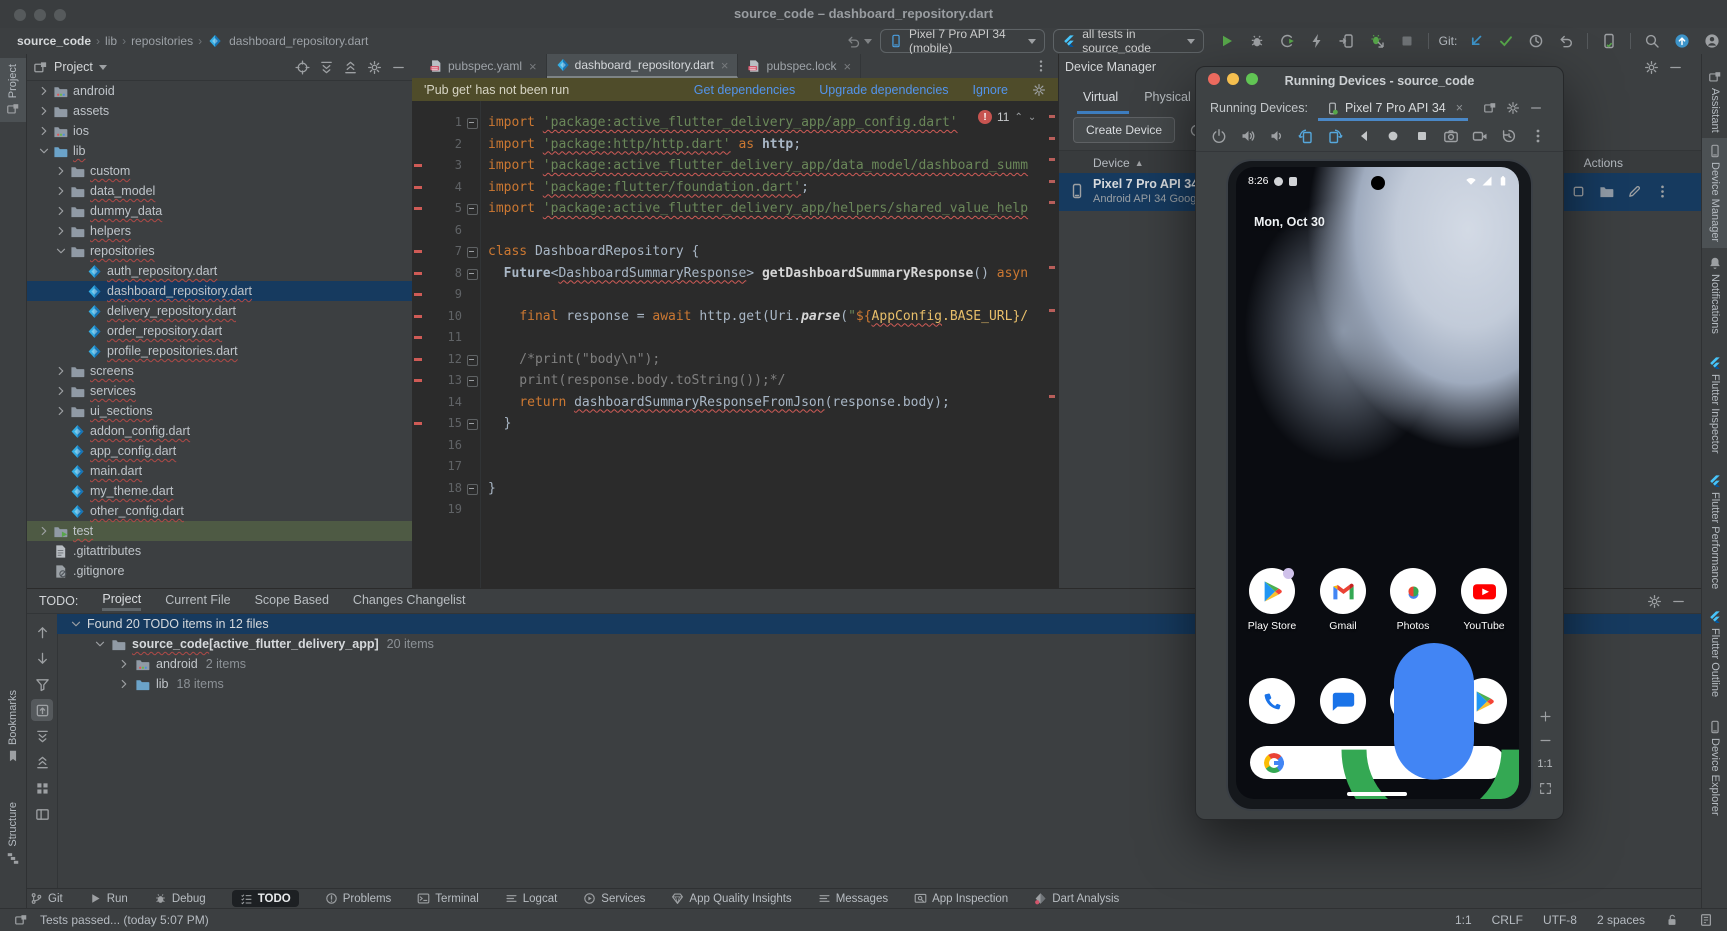 This screenshot has height=931, width=1727. Describe the element at coordinates (963, 41) in the screenshot. I see `device-selector: Pixel 7 Pro API 34 (mobile)` at that location.